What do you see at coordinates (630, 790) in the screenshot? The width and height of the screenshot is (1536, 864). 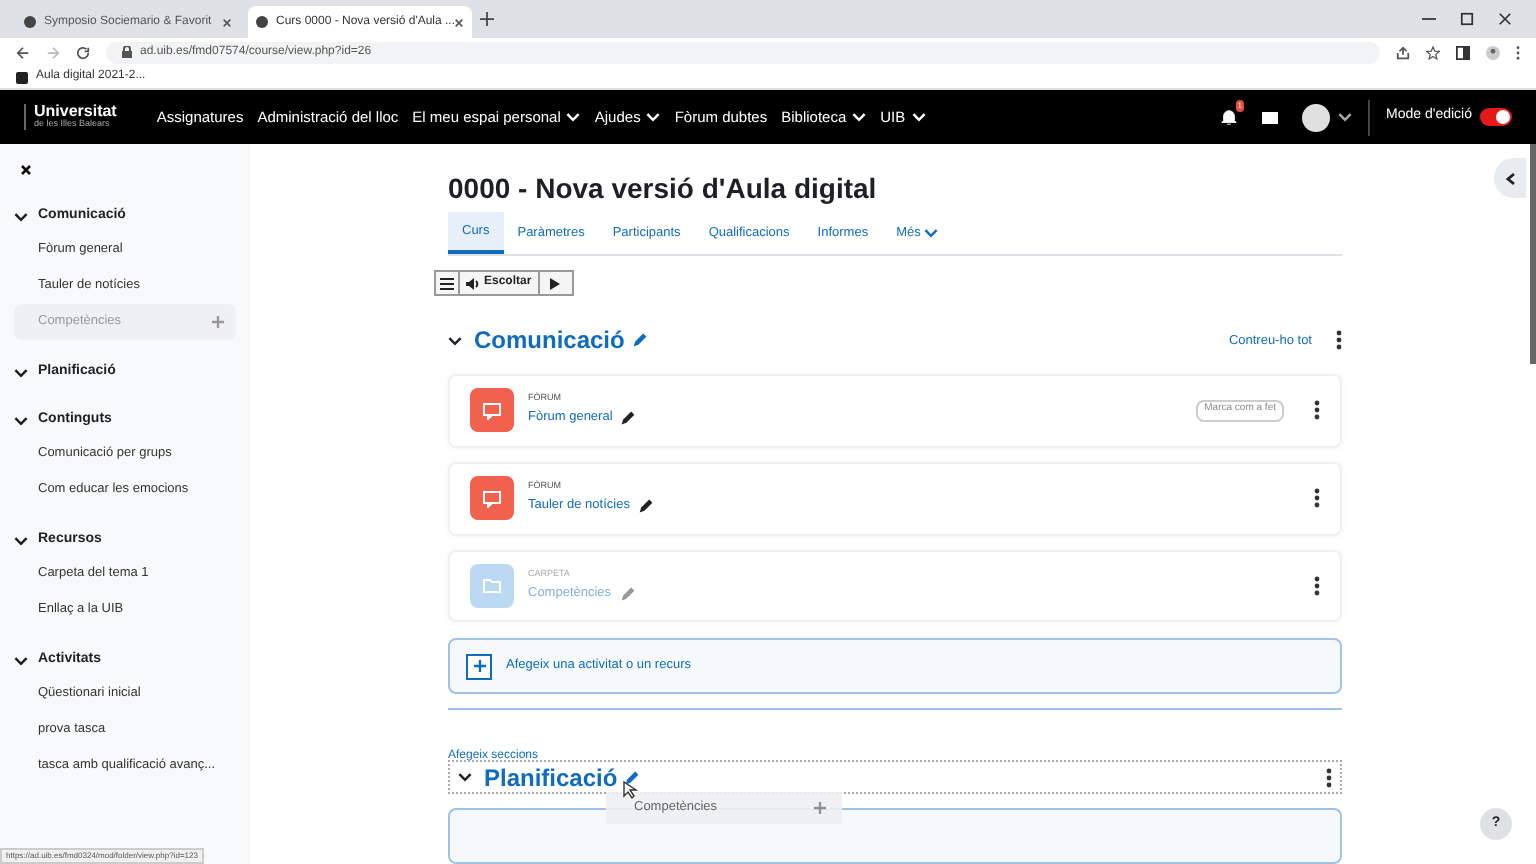 I see `drag-cursor-icon` at bounding box center [630, 790].